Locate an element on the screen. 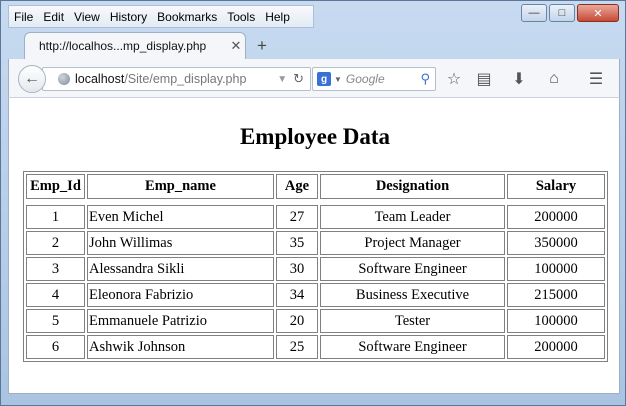 The height and width of the screenshot is (406, 626). url-host: localhost is located at coordinates (100, 79).